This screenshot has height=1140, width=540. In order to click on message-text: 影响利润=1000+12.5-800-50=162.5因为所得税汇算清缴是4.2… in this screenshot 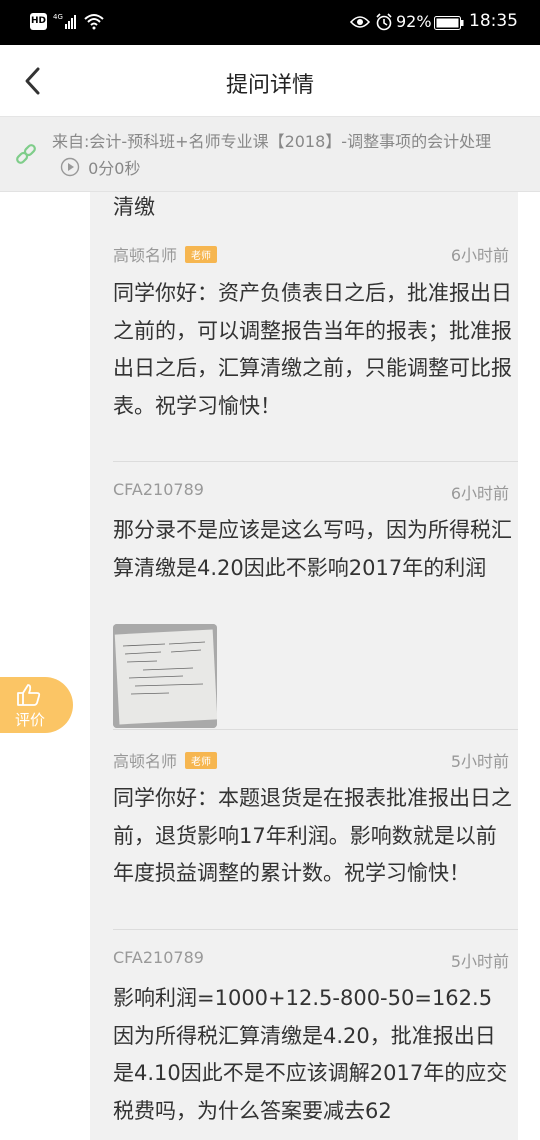, I will do `click(310, 1054)`.